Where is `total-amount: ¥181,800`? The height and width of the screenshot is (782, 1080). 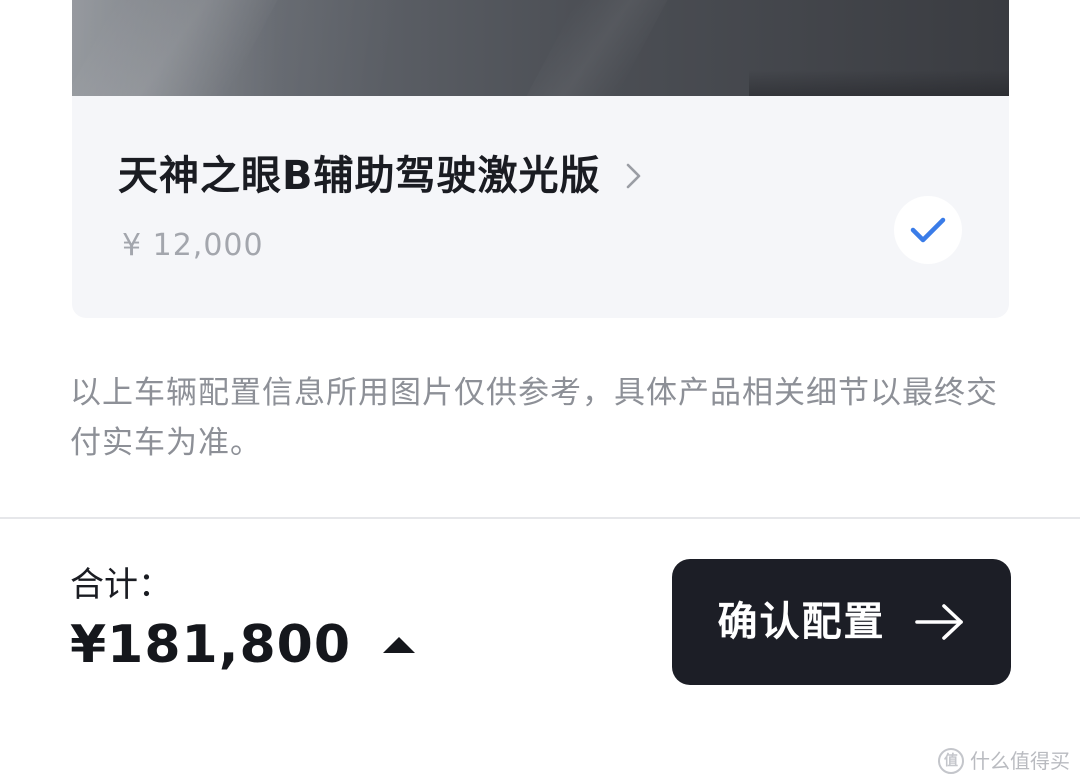
total-amount: ¥181,800 is located at coordinates (211, 645).